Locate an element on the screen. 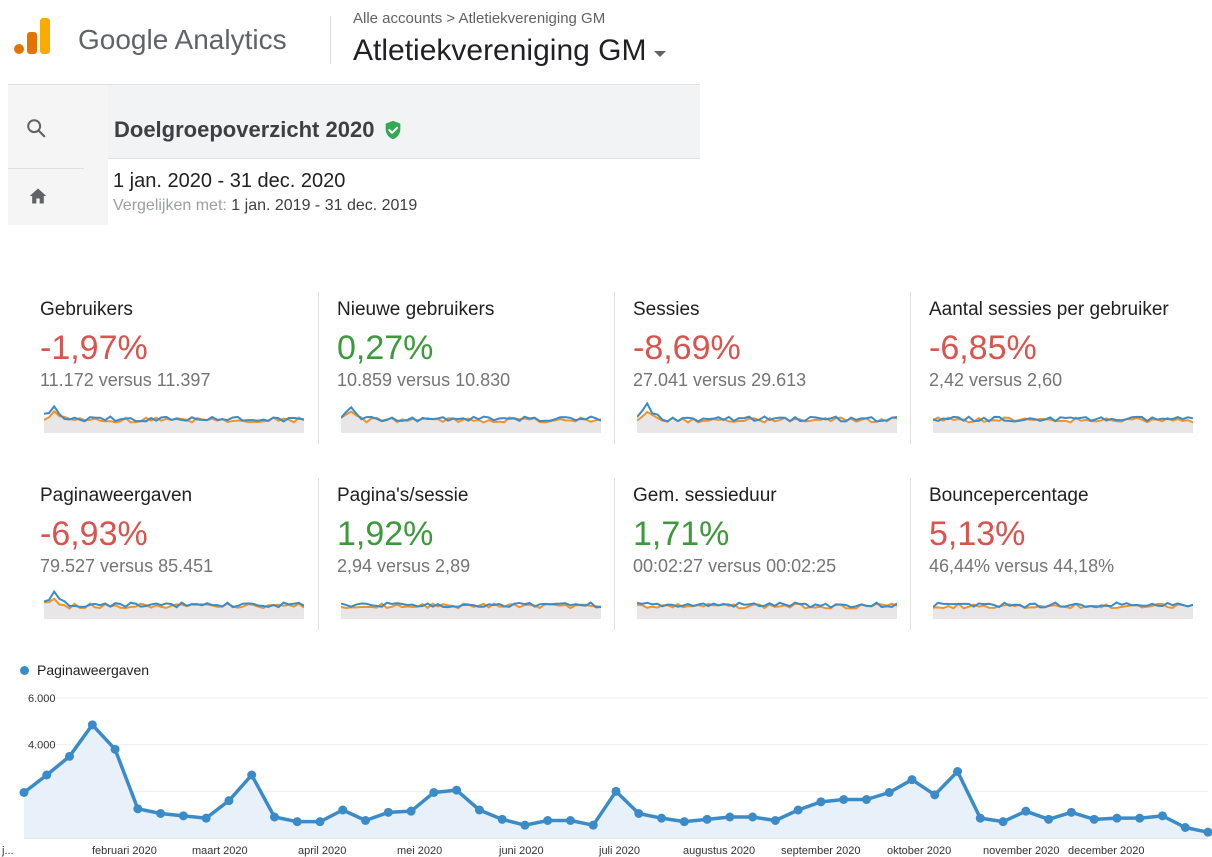 The width and height of the screenshot is (1212, 857). legend-marker is located at coordinates (24, 670).